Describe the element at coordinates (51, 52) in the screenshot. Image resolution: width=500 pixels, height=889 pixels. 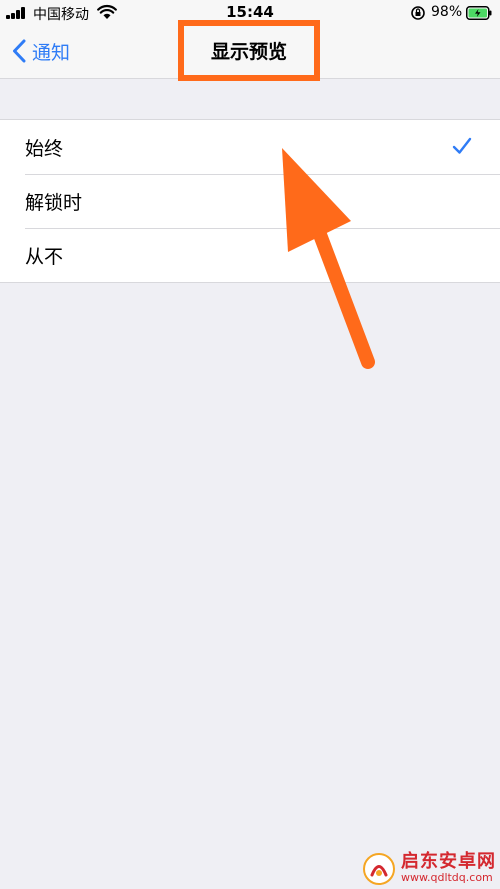
I see `back-label: 通知` at that location.